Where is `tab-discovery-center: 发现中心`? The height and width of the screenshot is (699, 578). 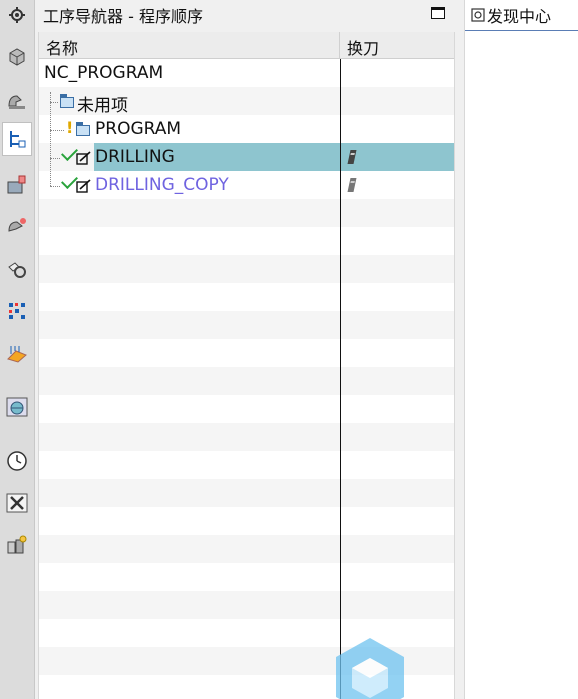
tab-discovery-center: 发现中心 is located at coordinates (521, 15).